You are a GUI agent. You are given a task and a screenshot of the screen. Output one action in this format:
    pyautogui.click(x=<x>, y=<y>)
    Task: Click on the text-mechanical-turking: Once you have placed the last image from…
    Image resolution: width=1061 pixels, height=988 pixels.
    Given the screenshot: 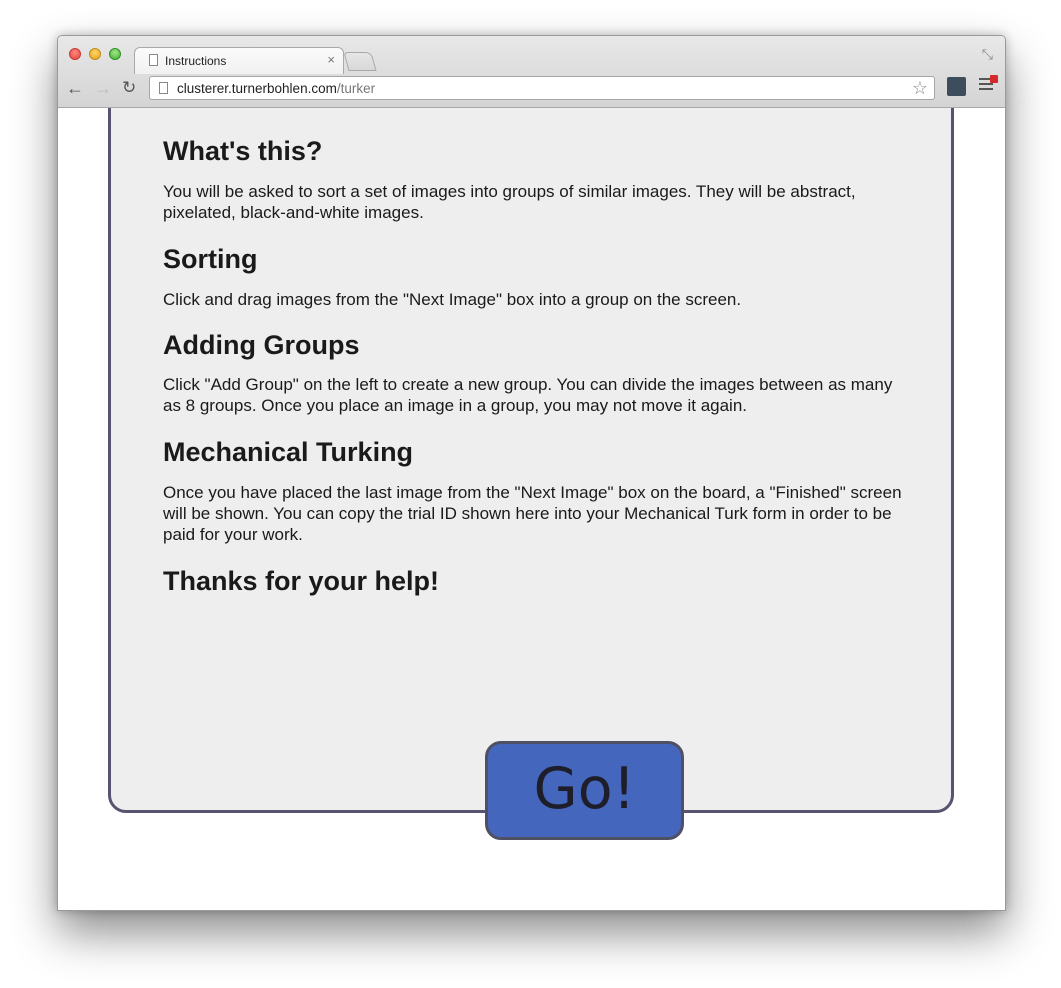 What is the action you would take?
    pyautogui.click(x=532, y=513)
    